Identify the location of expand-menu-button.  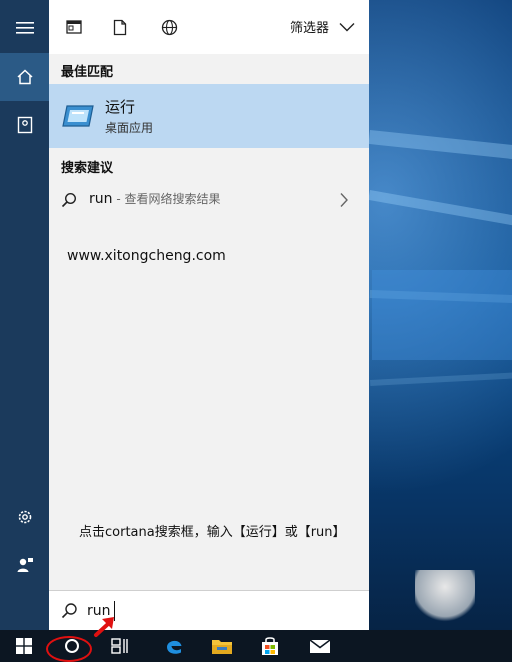
(24, 28).